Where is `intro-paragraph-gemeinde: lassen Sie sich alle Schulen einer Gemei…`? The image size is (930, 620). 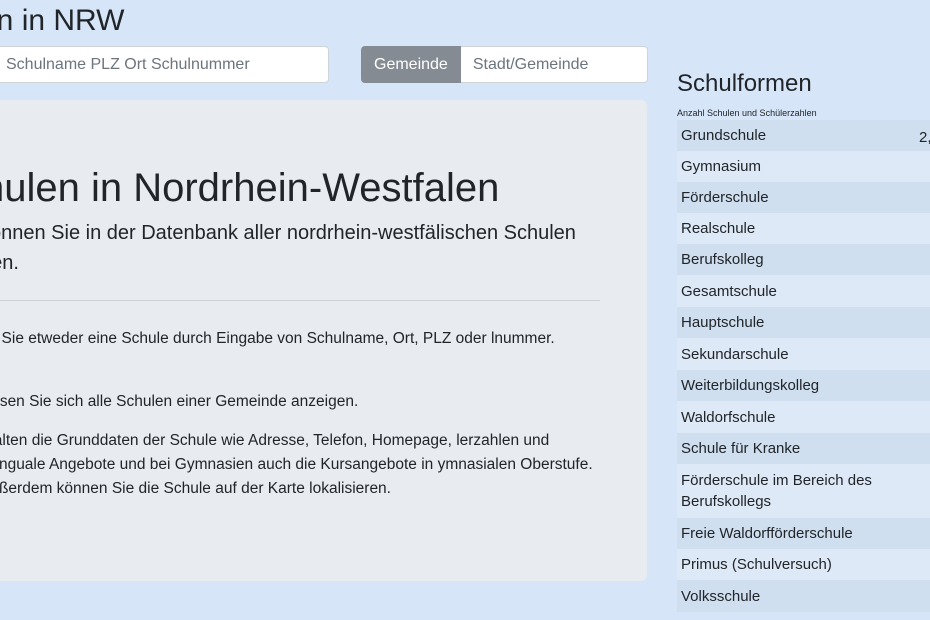
intro-paragraph-gemeinde: lassen Sie sich alle Schulen einer Gemei… is located at coordinates (179, 401).